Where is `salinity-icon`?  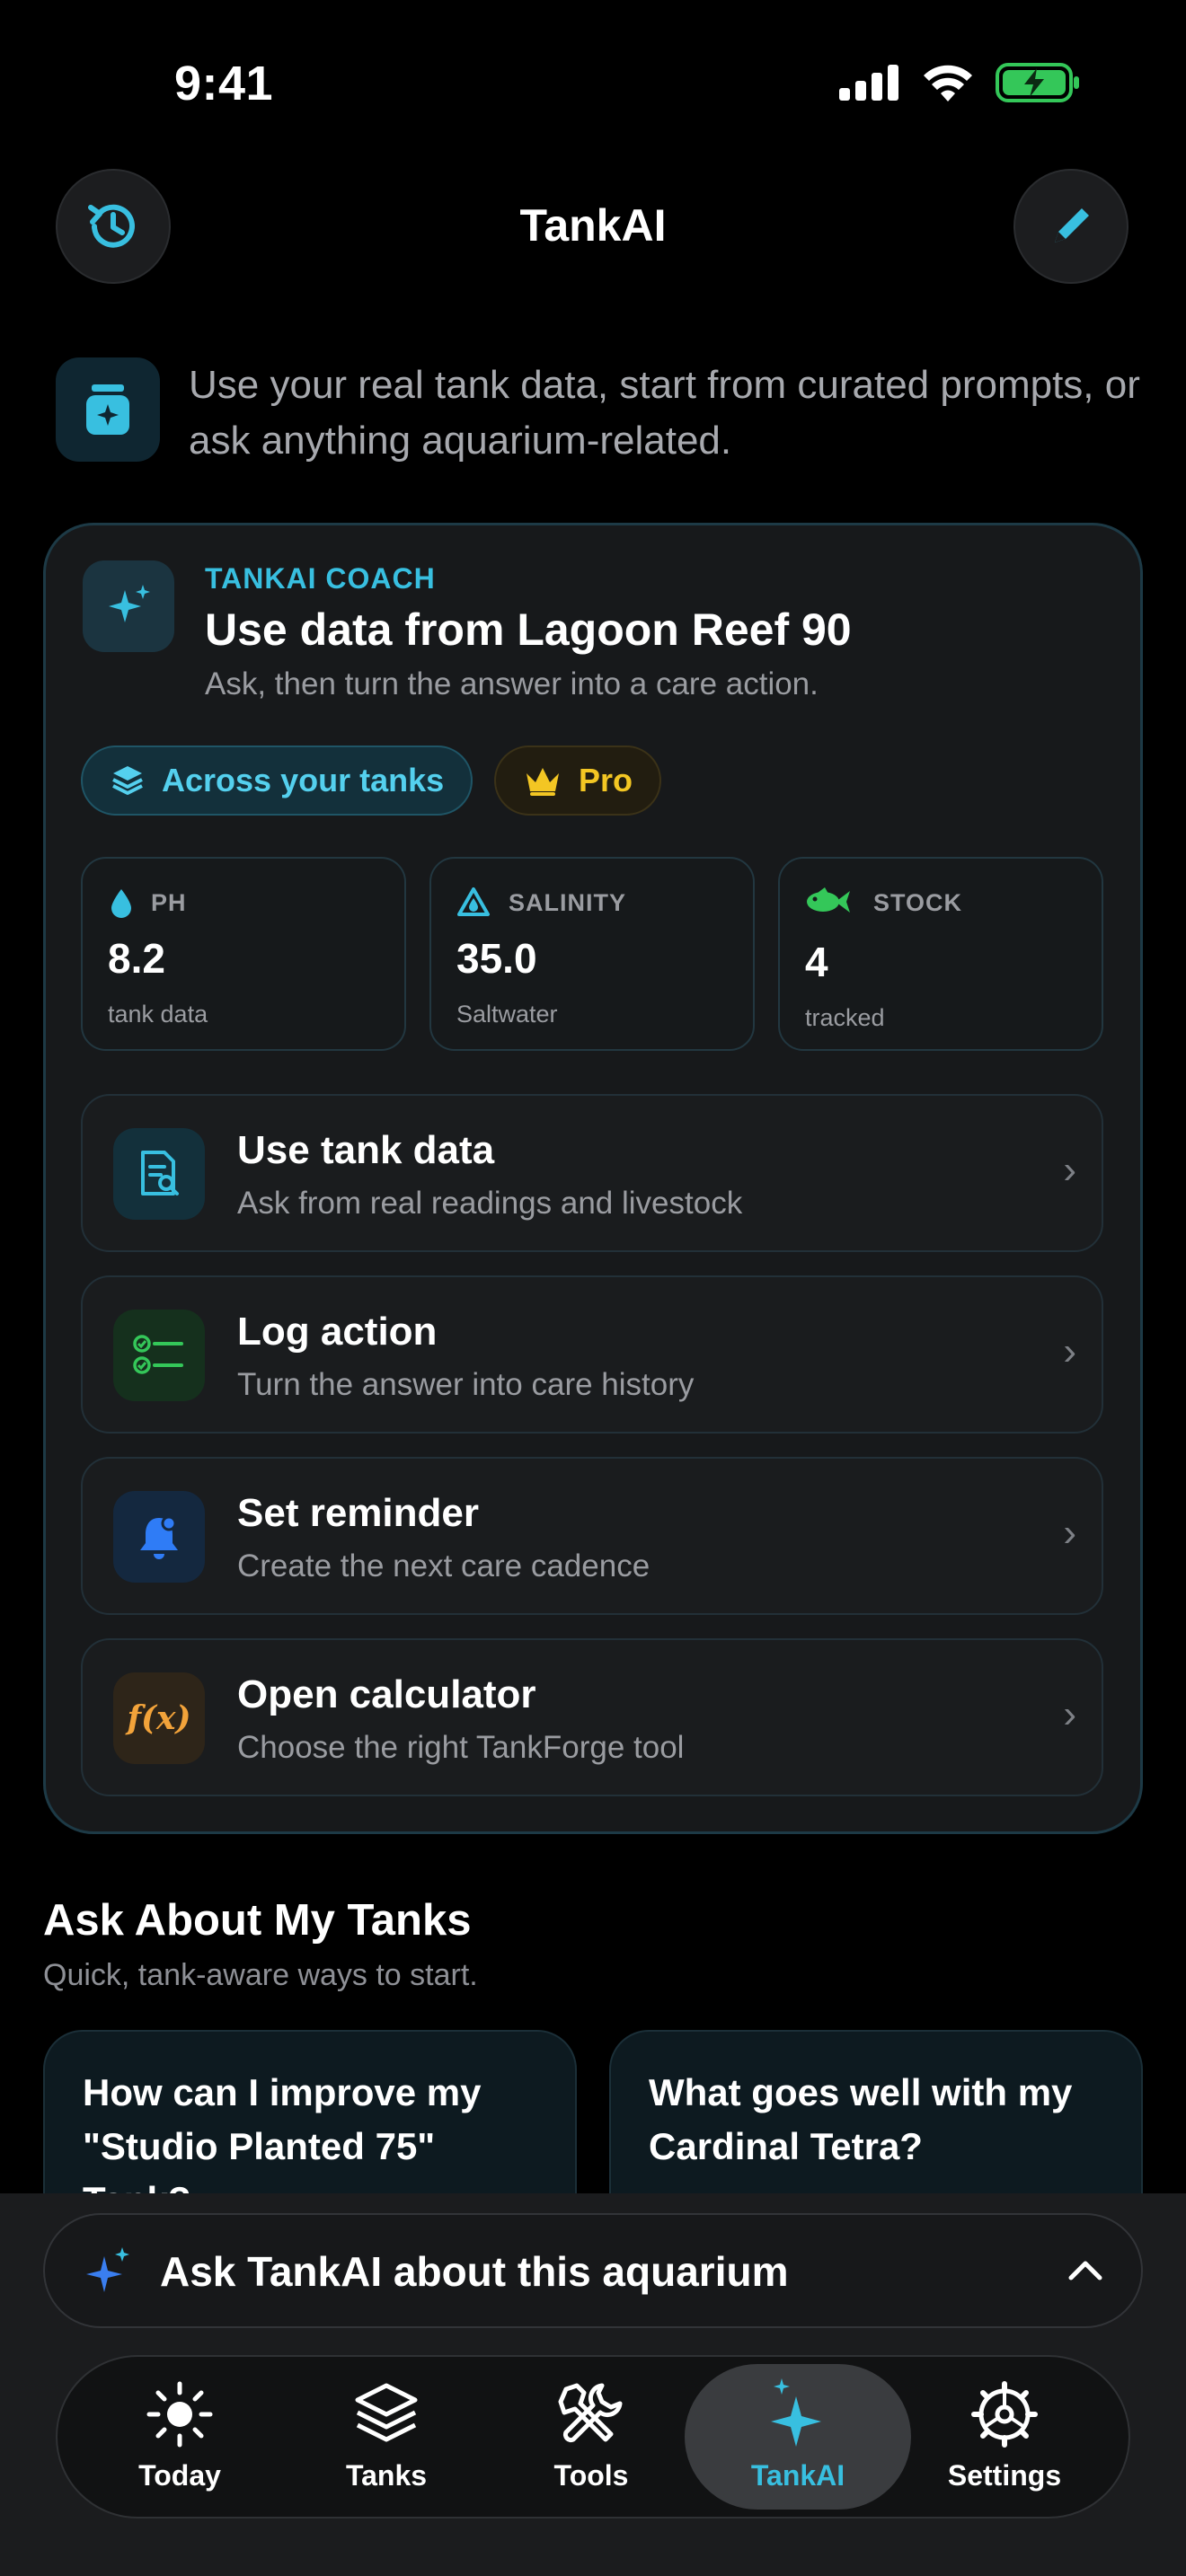
salinity-icon is located at coordinates (473, 901).